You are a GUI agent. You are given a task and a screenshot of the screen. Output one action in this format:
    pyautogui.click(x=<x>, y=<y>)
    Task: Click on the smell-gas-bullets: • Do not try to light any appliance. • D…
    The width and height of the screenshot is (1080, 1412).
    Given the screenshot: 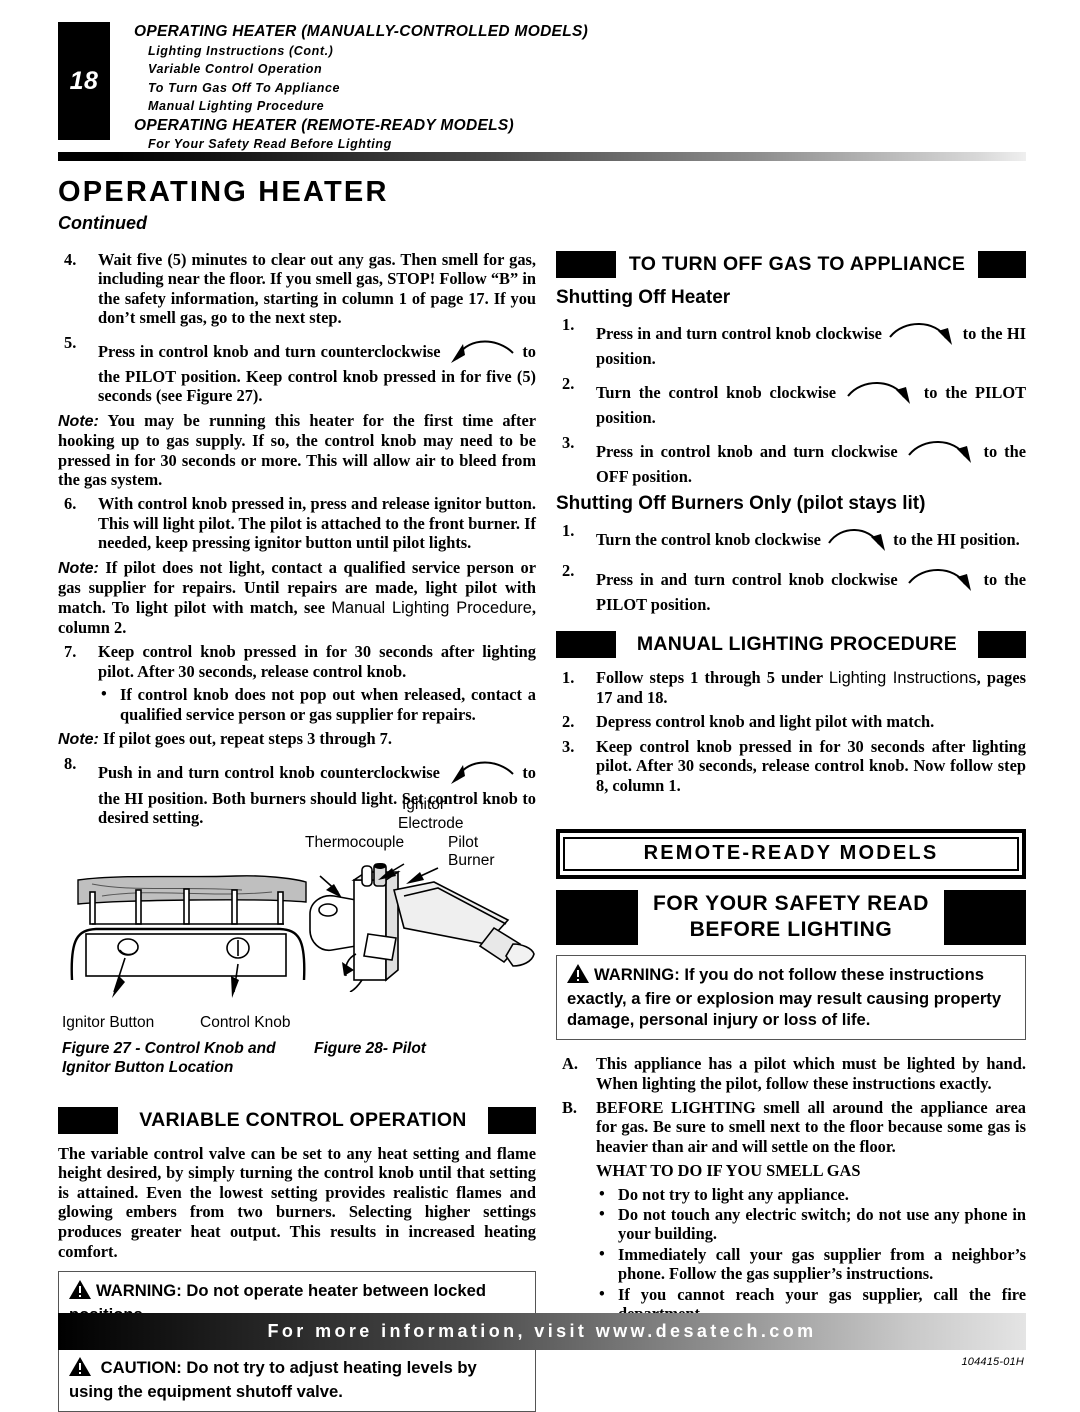 What is the action you would take?
    pyautogui.click(x=811, y=1253)
    